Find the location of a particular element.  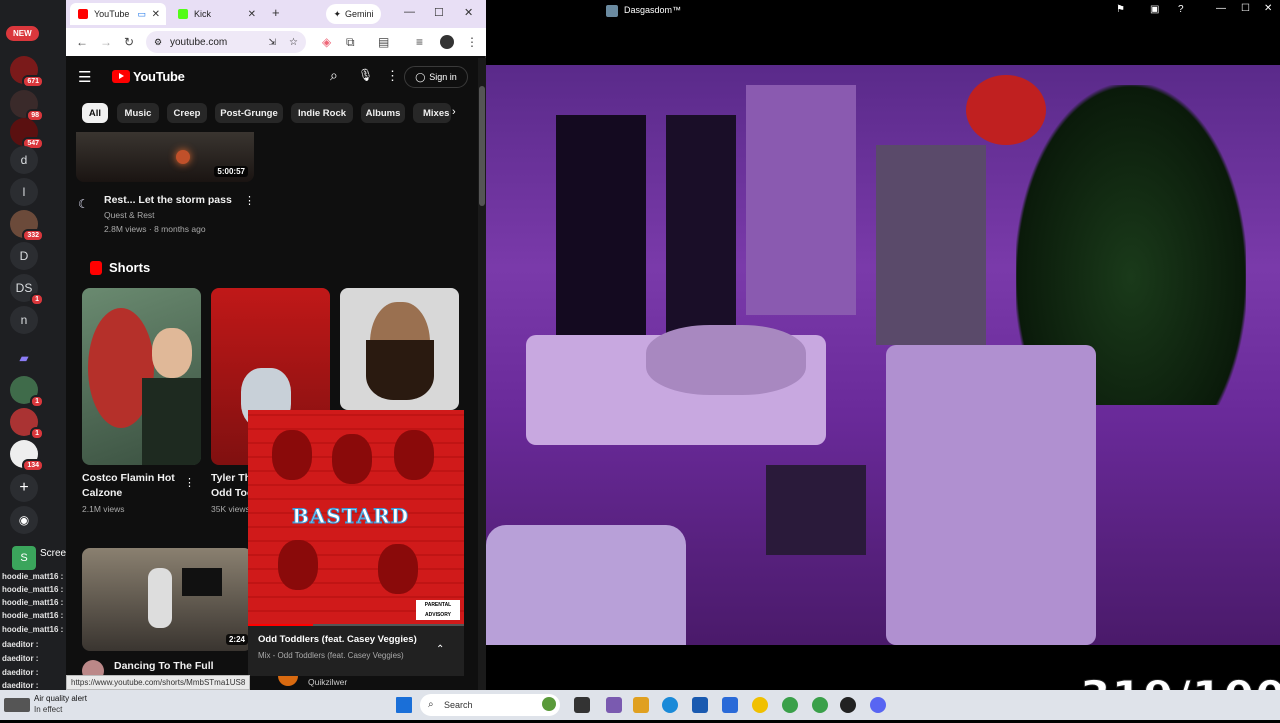

help-icon: ? is located at coordinates (1181, 9).